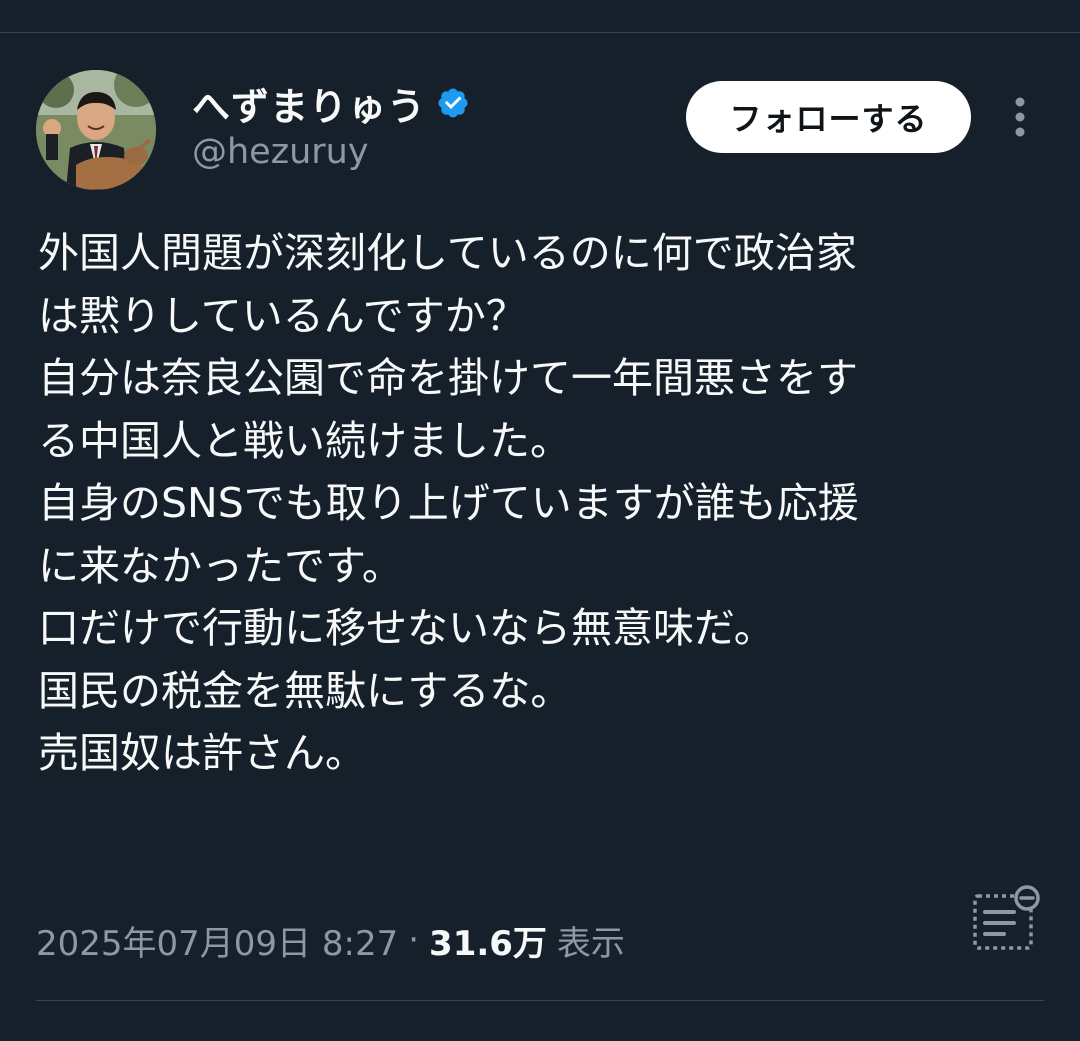 The width and height of the screenshot is (1080, 1041). What do you see at coordinates (590, 943) in the screenshot?
I see `view-count-label: 表示` at bounding box center [590, 943].